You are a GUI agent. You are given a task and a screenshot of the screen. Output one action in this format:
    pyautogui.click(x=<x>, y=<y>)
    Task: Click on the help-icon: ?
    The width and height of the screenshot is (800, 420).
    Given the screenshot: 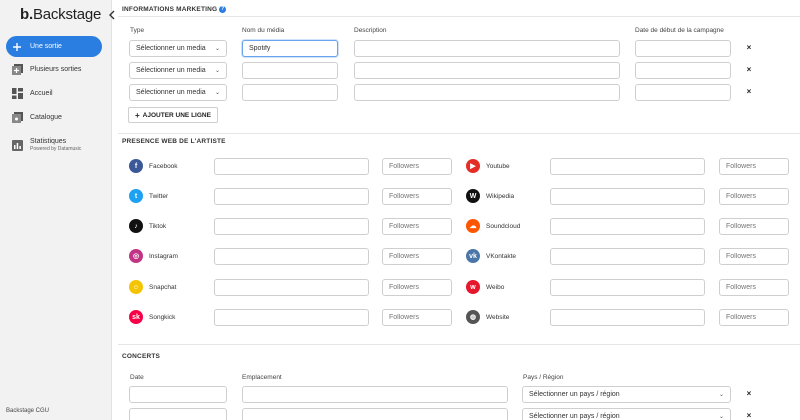 What is the action you would take?
    pyautogui.click(x=223, y=9)
    